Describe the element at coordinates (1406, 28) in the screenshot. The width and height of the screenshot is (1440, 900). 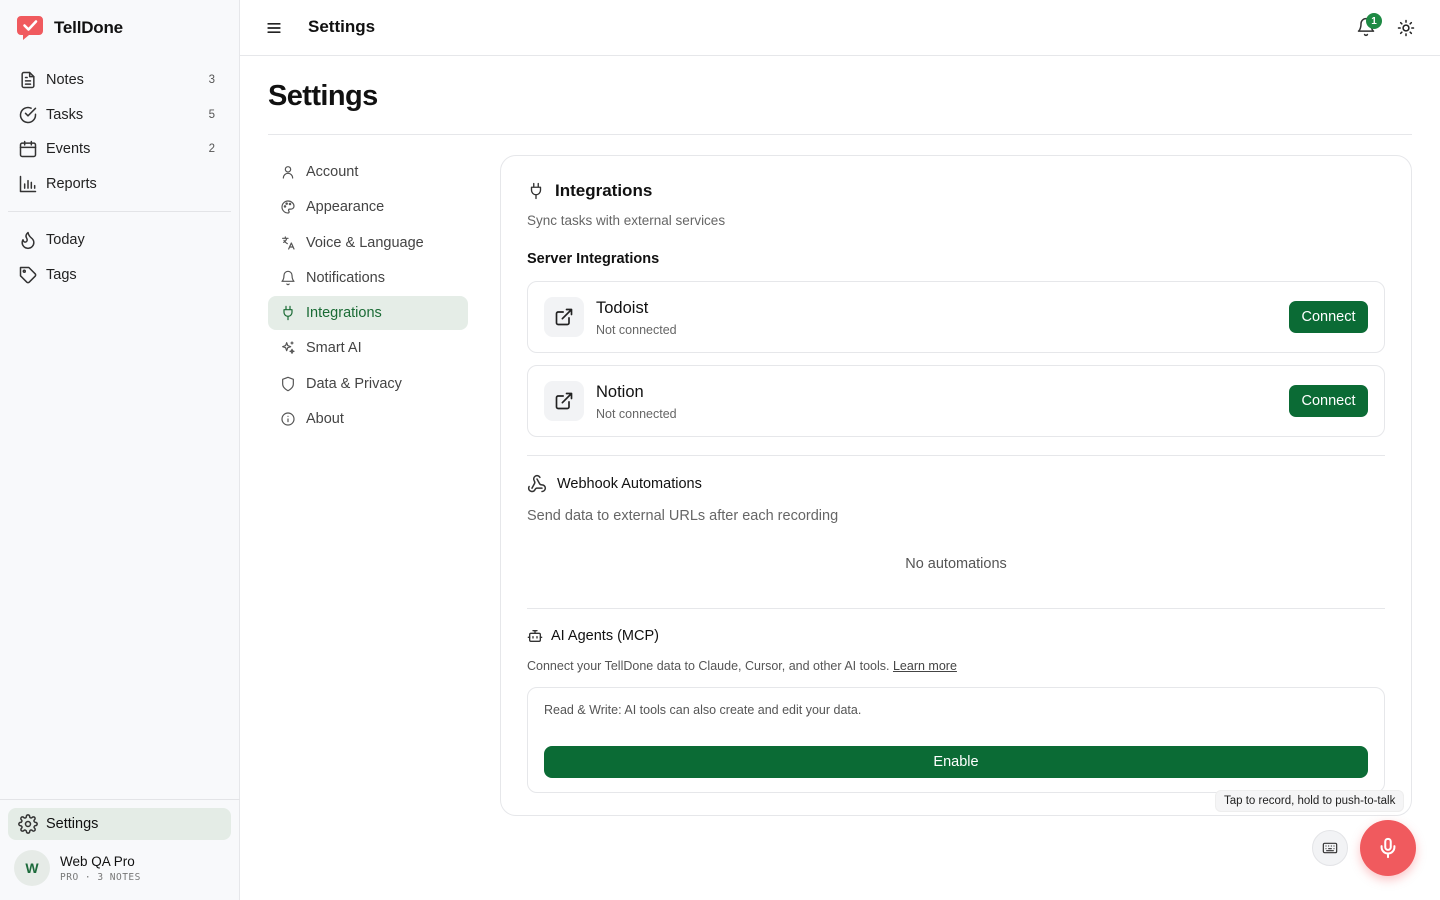
I see `sun-icon` at that location.